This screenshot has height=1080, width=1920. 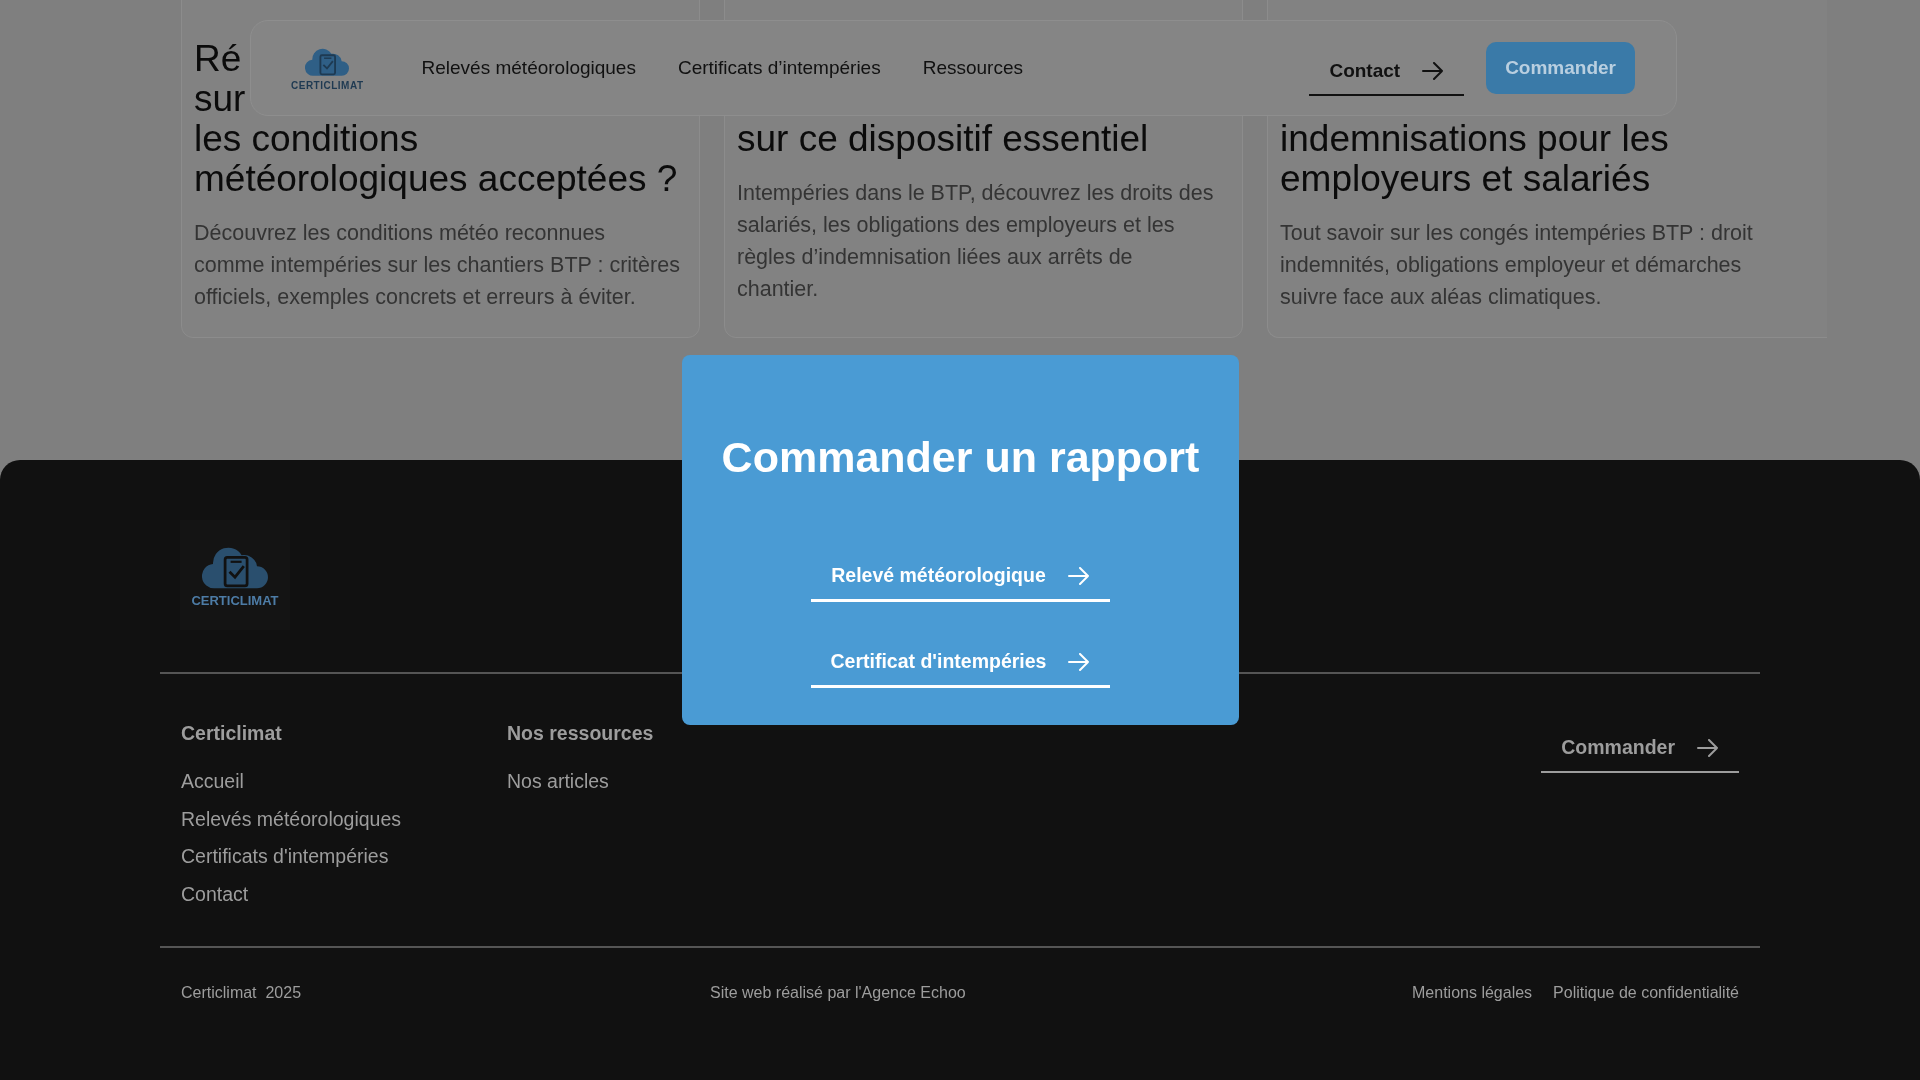 I want to click on nav-link: Ressources, so click(x=972, y=68).